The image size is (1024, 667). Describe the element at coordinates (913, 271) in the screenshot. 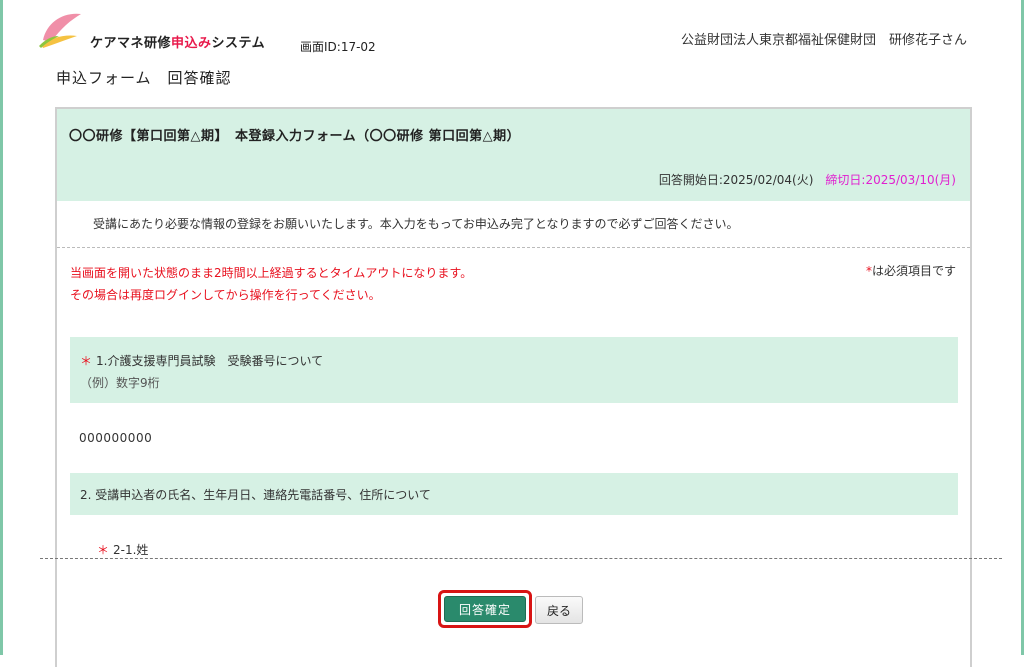

I see `required-note-text: は必須項目です` at that location.